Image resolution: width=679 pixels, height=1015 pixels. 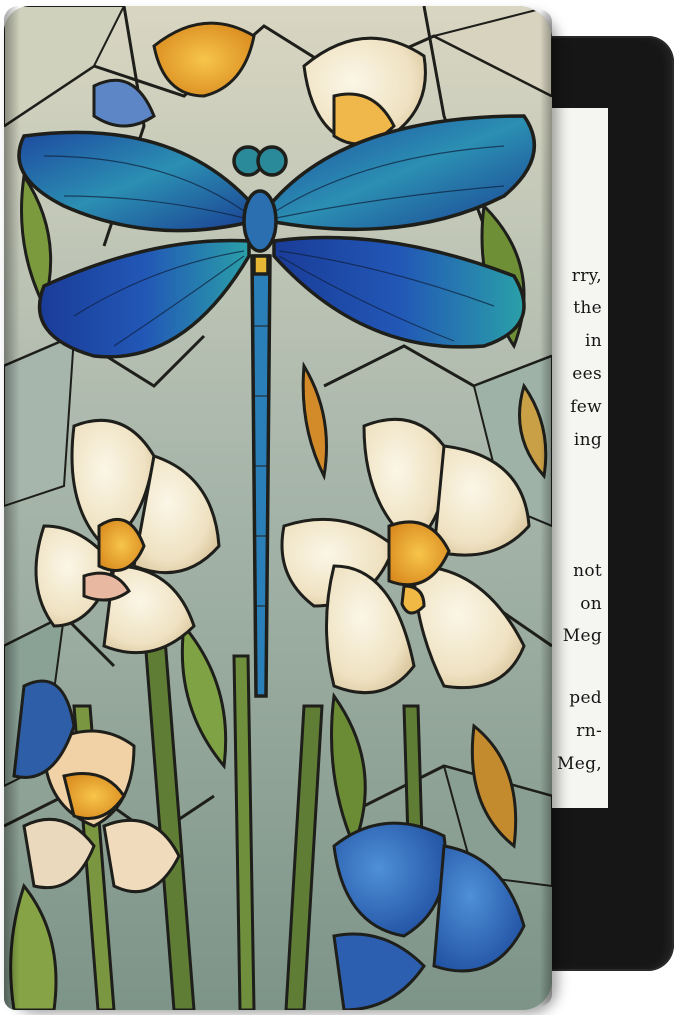 What do you see at coordinates (582, 636) in the screenshot?
I see `reader-text-line: Meg` at bounding box center [582, 636].